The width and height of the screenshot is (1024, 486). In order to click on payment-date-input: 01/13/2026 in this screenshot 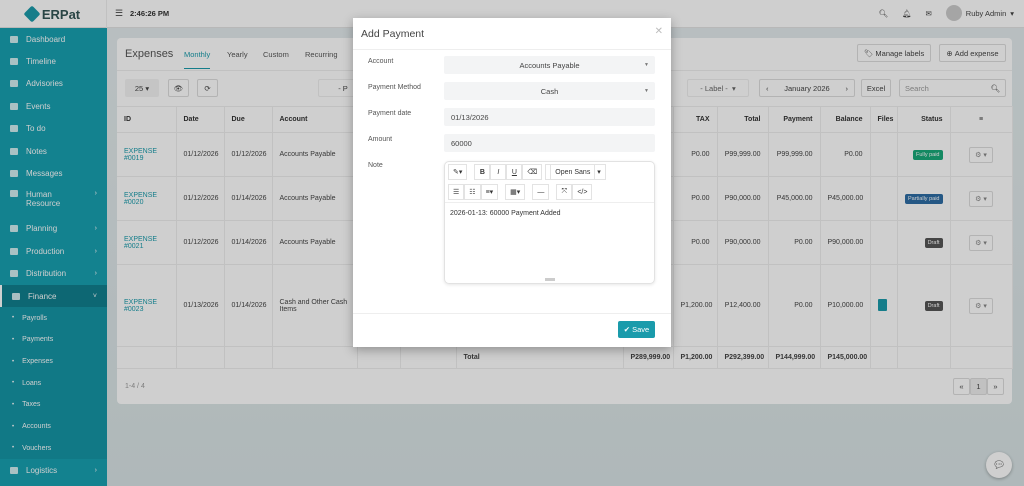, I will do `click(549, 117)`.